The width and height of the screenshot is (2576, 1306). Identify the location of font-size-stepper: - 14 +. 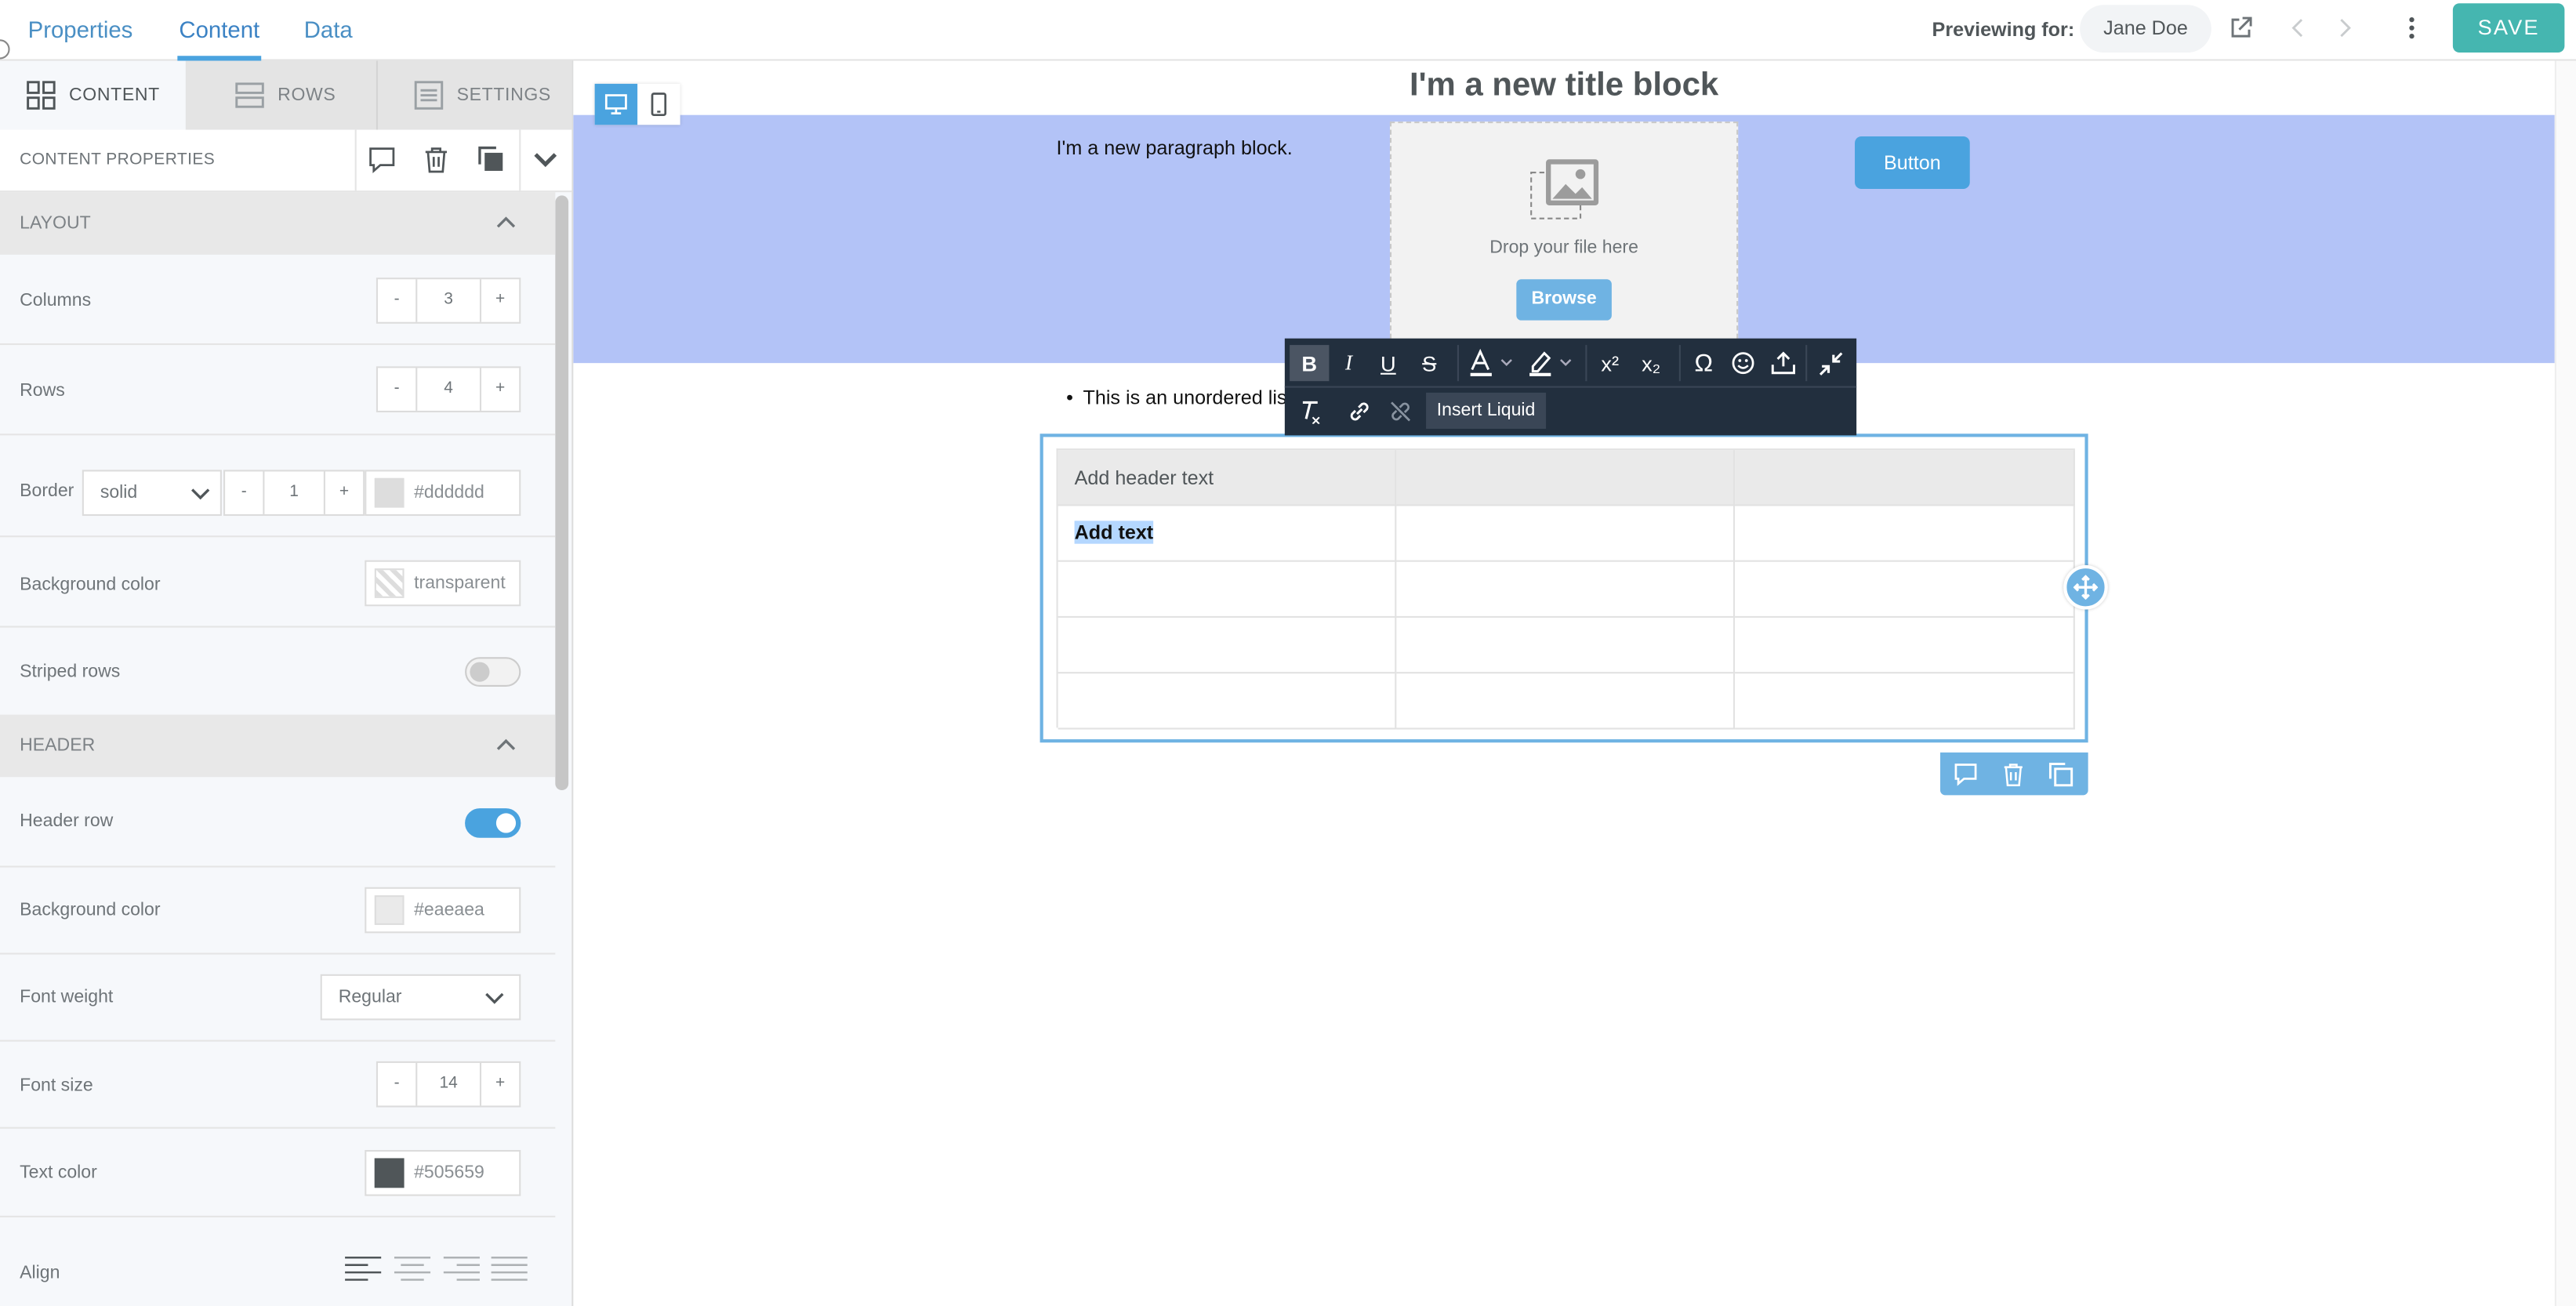
(449, 1084).